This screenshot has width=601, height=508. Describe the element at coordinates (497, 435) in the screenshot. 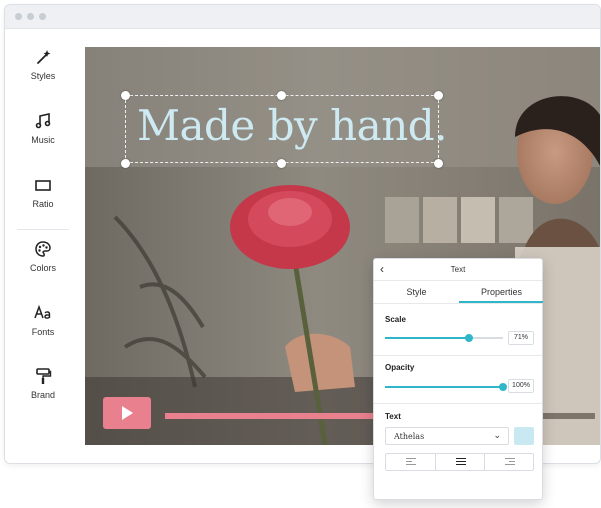

I see `chevron-down-icon: ⌄` at that location.